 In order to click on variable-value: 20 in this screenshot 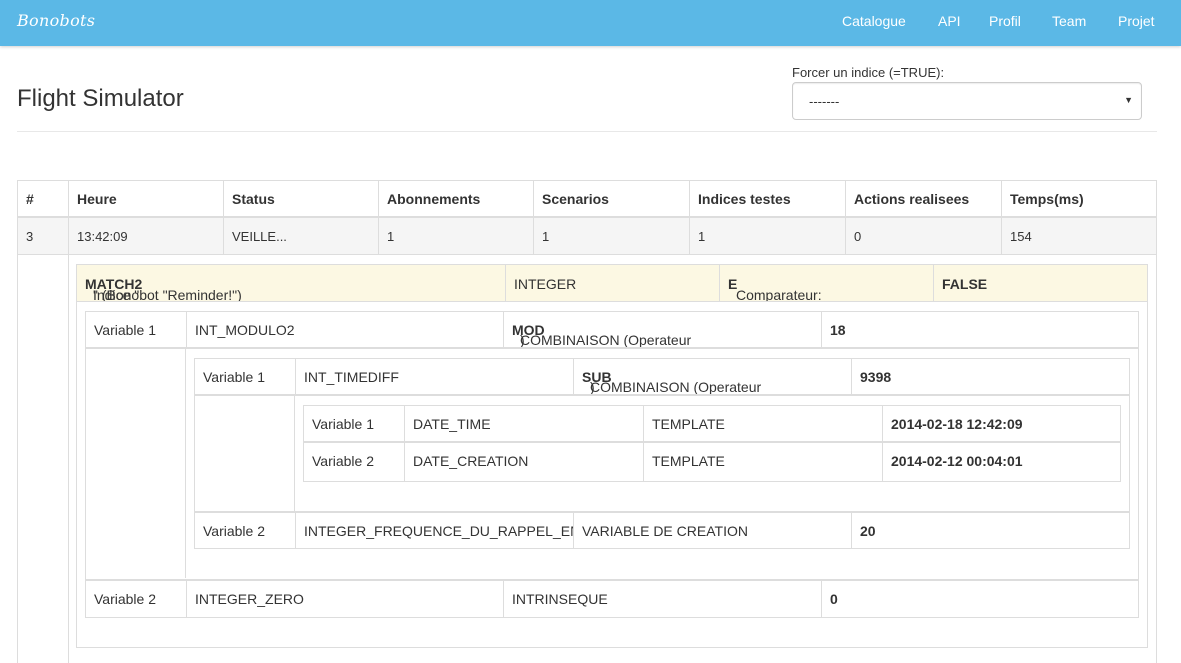, I will do `click(990, 530)`.